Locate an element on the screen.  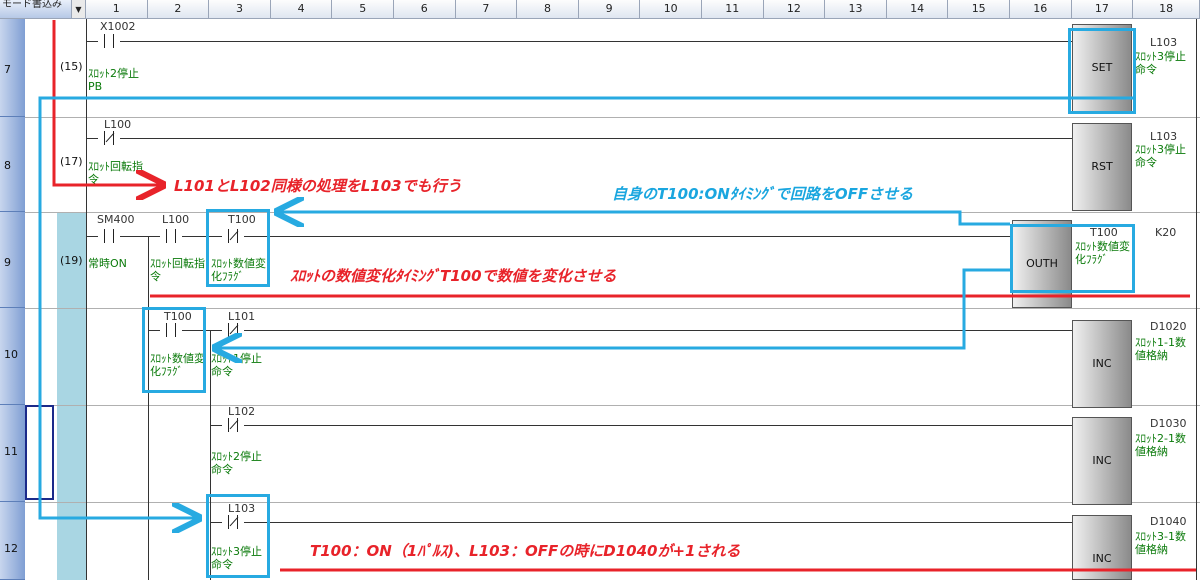
mode-label: モード書込み is located at coordinates (36, 9).